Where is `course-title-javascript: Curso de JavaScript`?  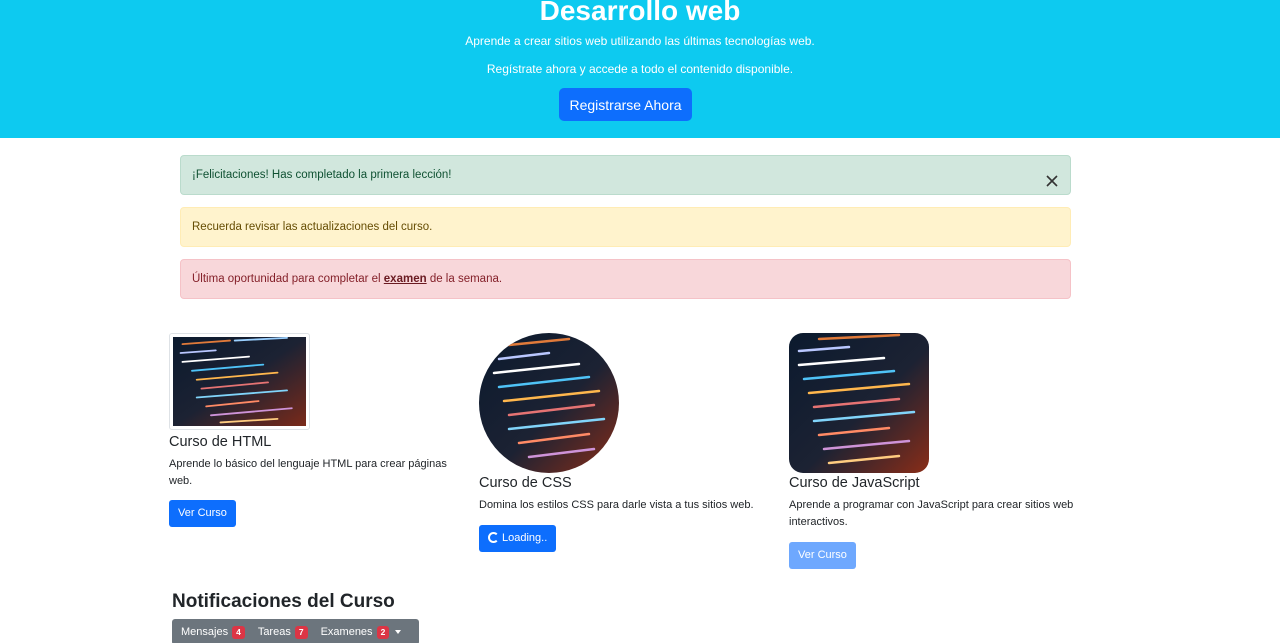
course-title-javascript: Curso de JavaScript is located at coordinates (854, 483).